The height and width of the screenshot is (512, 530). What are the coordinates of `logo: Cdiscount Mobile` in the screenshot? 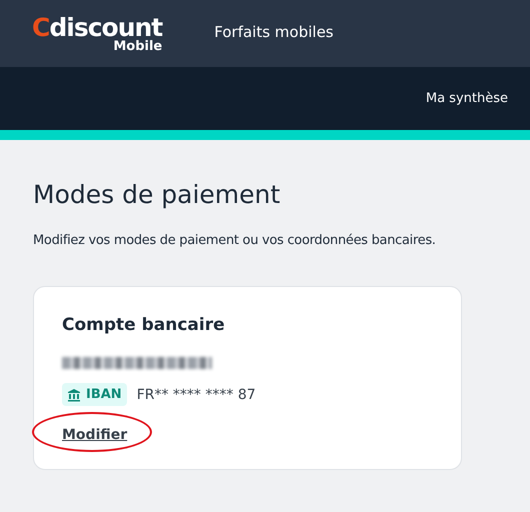 It's located at (97, 33).